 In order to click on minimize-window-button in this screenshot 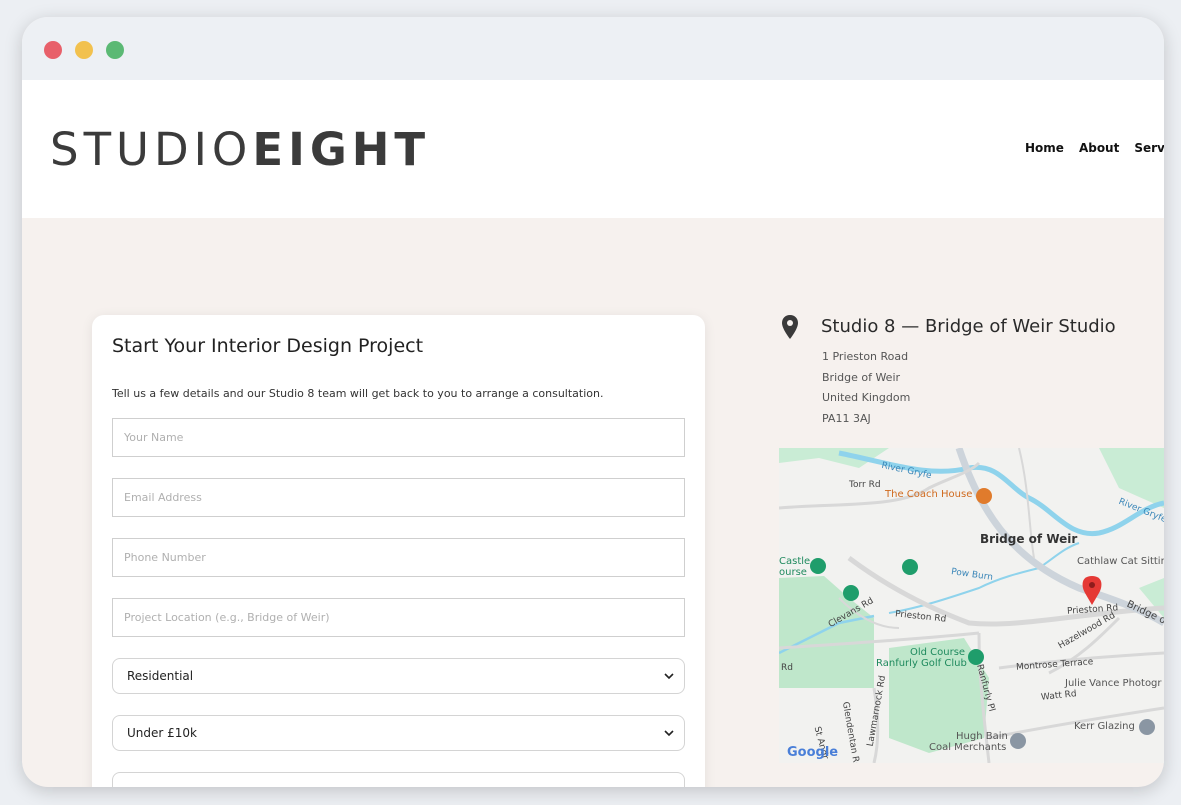, I will do `click(84, 50)`.